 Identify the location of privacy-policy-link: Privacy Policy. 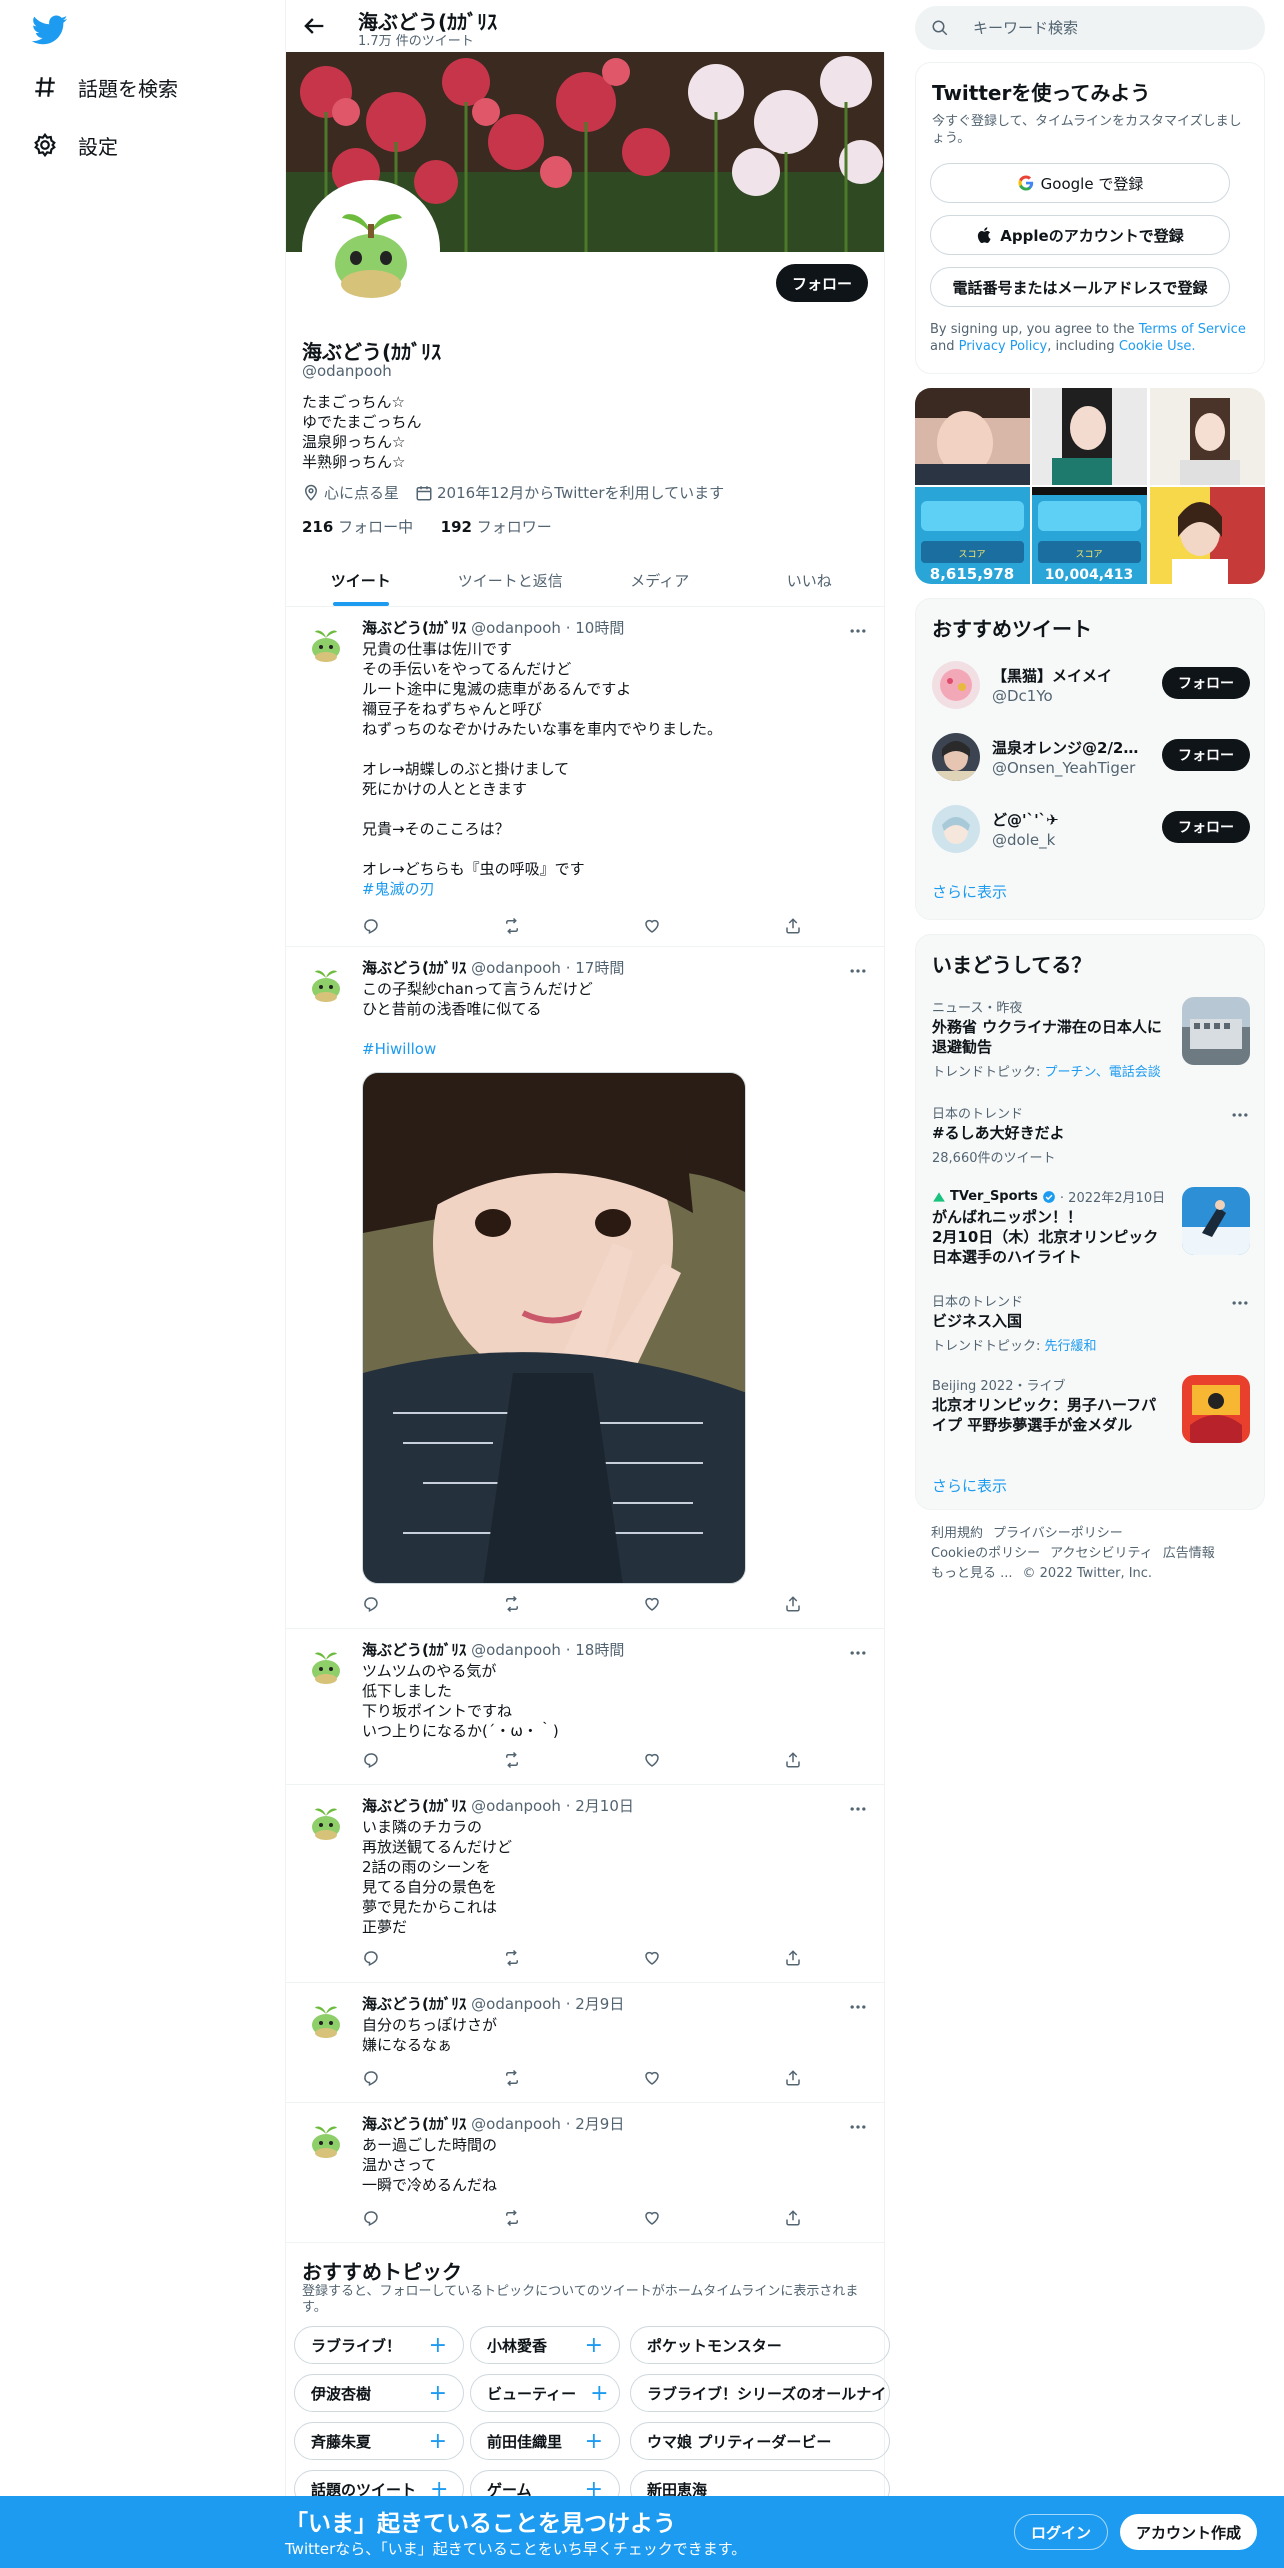
(1003, 346).